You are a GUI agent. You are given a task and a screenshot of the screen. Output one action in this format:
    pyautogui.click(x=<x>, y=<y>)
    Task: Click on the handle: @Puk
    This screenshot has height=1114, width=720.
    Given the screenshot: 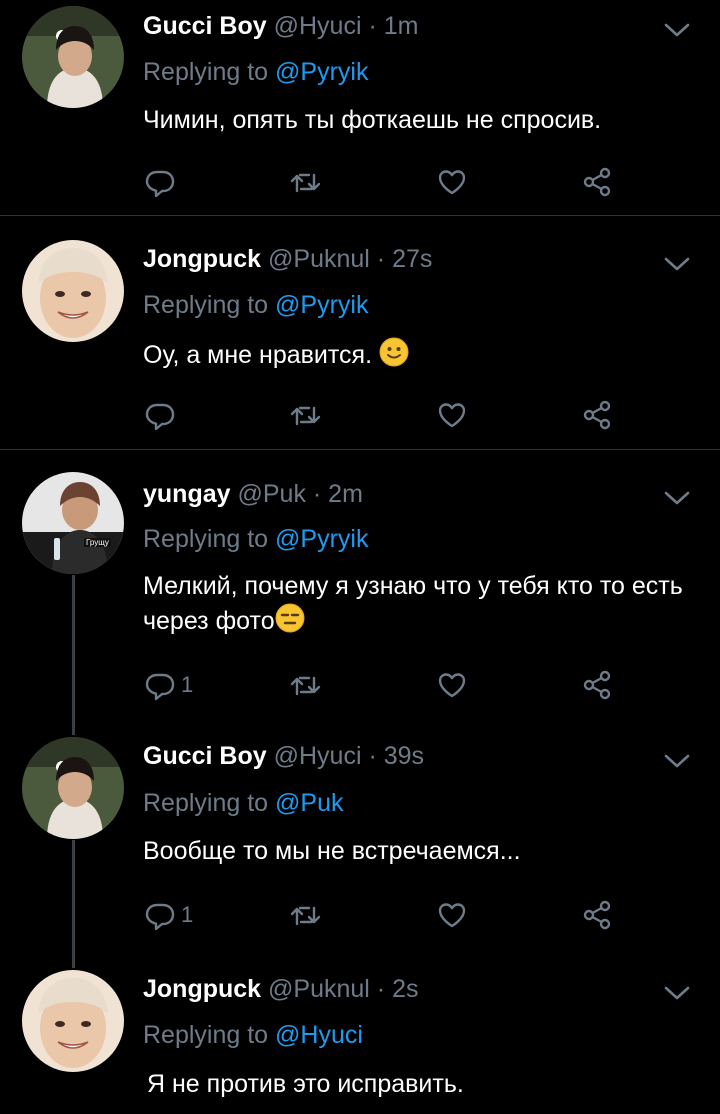 What is the action you would take?
    pyautogui.click(x=271, y=494)
    